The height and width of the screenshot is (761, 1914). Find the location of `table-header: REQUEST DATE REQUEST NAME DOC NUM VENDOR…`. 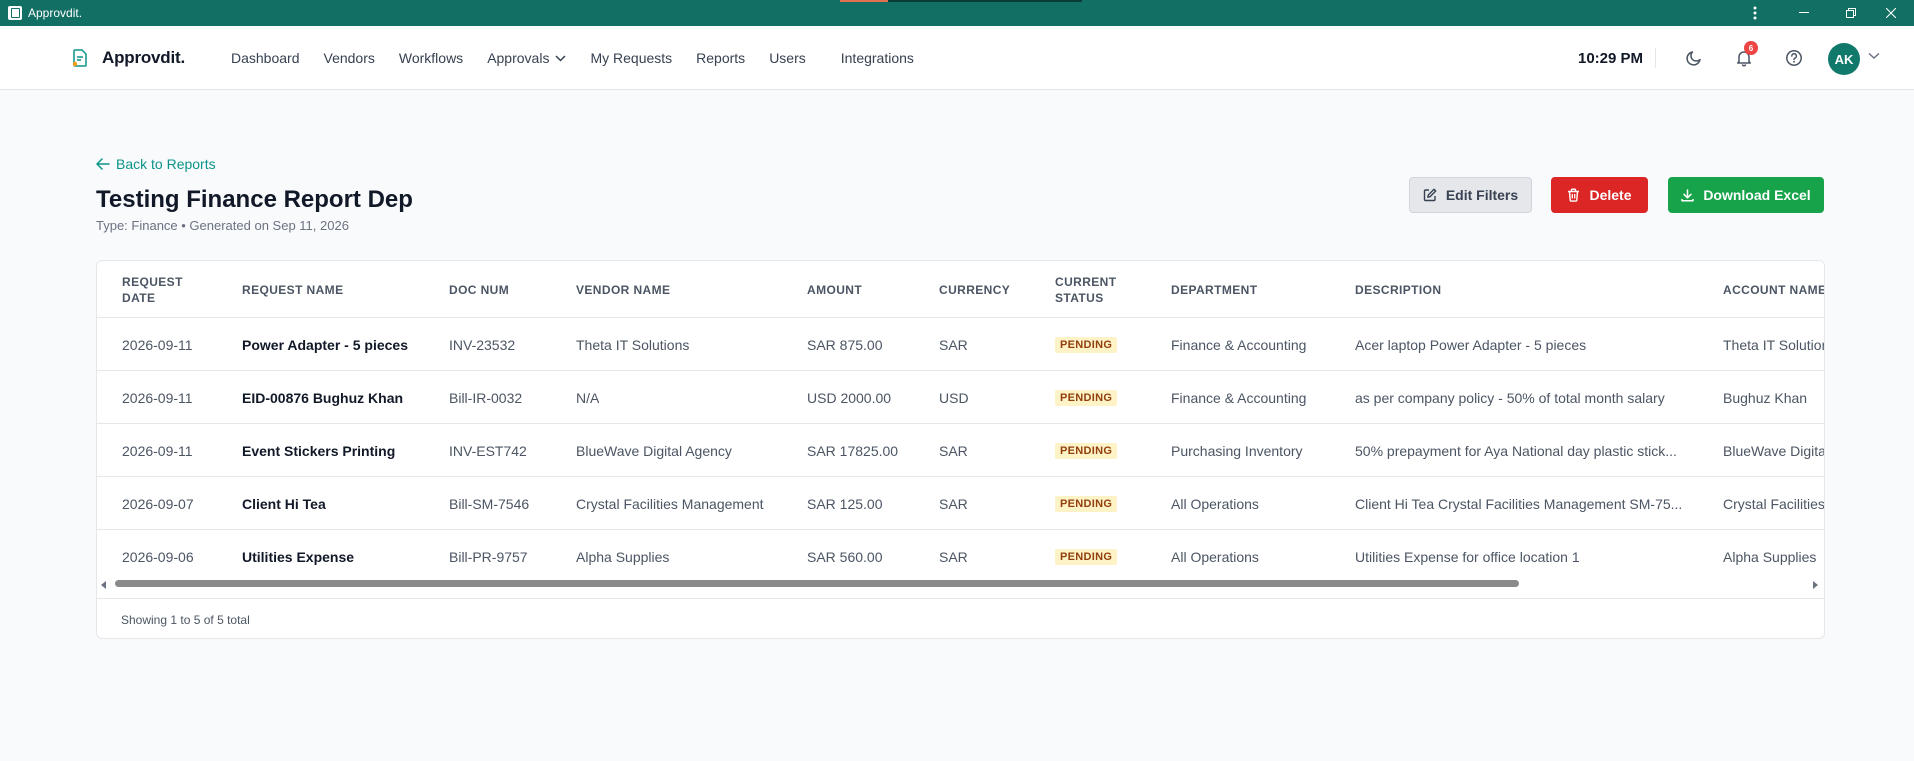

table-header: REQUEST DATE REQUEST NAME DOC NUM VENDOR… is located at coordinates (960, 289).